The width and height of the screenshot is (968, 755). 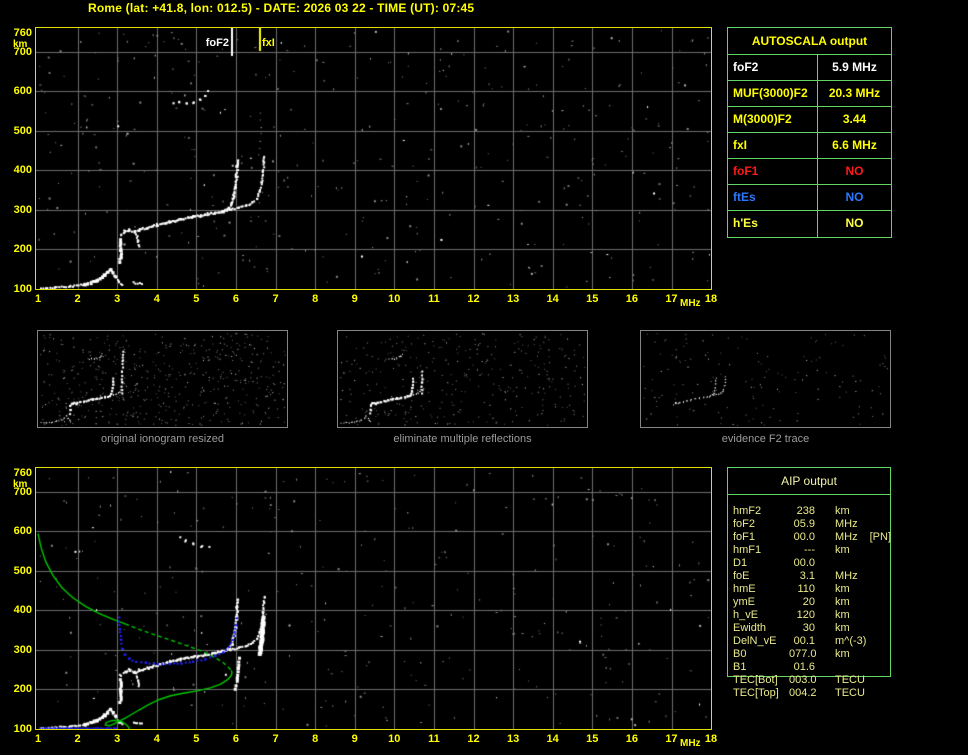 What do you see at coordinates (744, 524) in the screenshot?
I see `aip-row-label: foF2` at bounding box center [744, 524].